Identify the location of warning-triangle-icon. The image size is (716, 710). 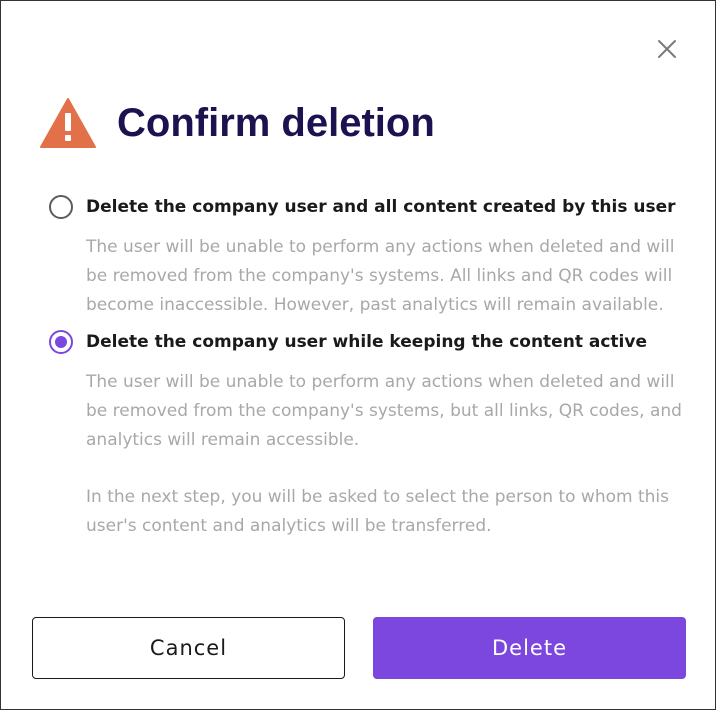
(68, 123).